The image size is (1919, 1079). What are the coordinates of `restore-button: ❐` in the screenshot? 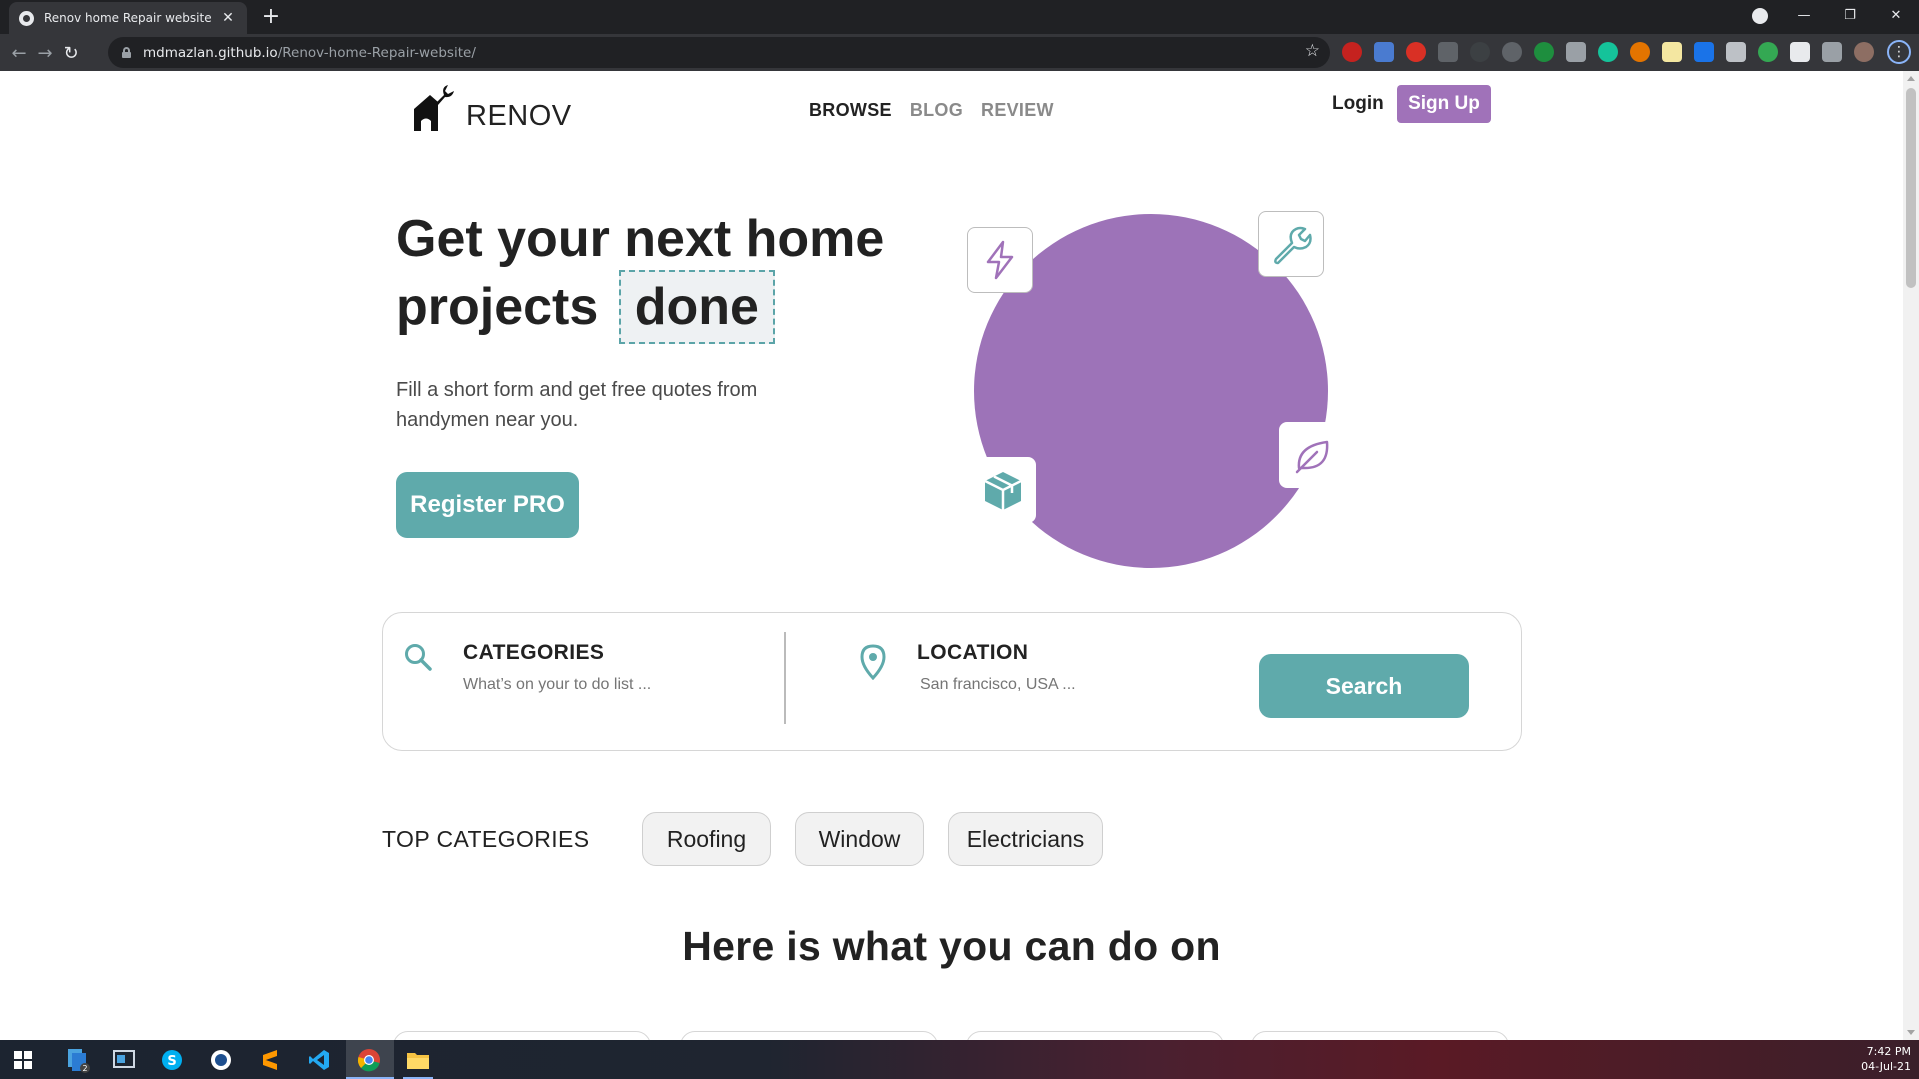 It's located at (1850, 15).